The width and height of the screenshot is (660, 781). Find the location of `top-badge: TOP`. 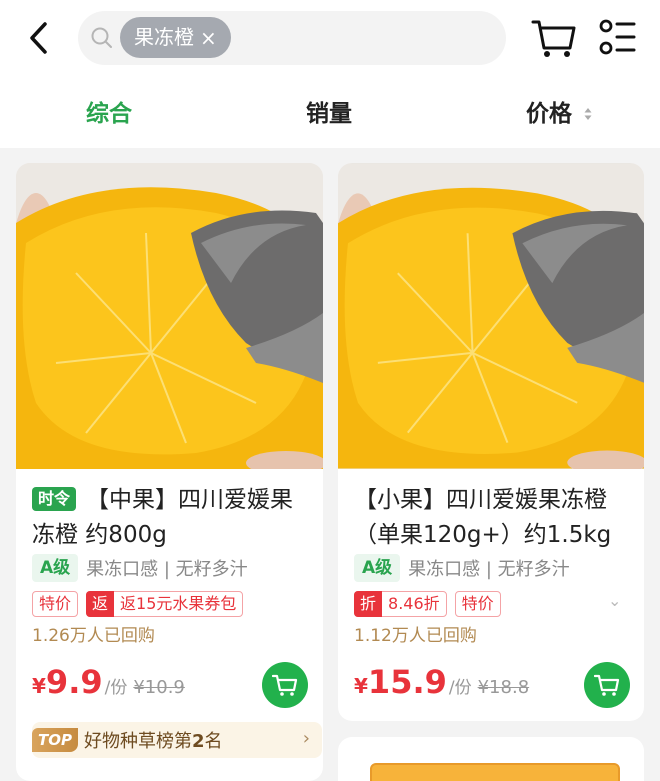

top-badge: TOP is located at coordinates (55, 740).